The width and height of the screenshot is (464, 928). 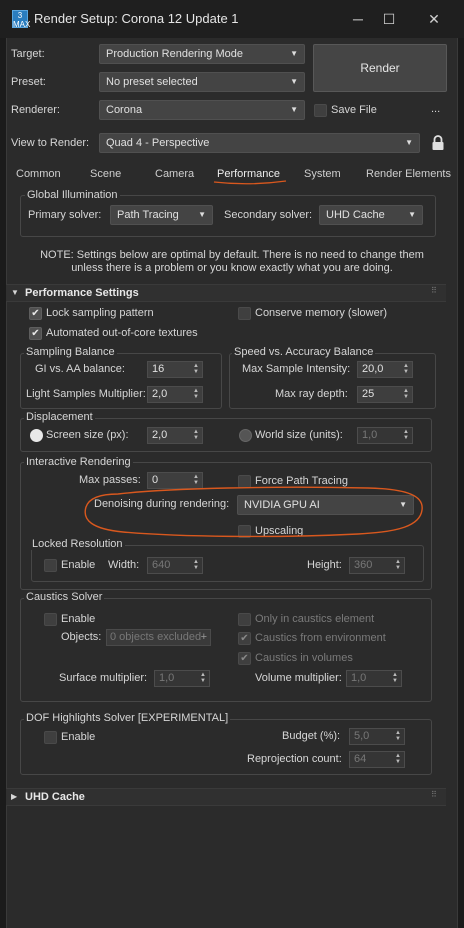 I want to click on locked-res-enable-checkbox, so click(x=50, y=565).